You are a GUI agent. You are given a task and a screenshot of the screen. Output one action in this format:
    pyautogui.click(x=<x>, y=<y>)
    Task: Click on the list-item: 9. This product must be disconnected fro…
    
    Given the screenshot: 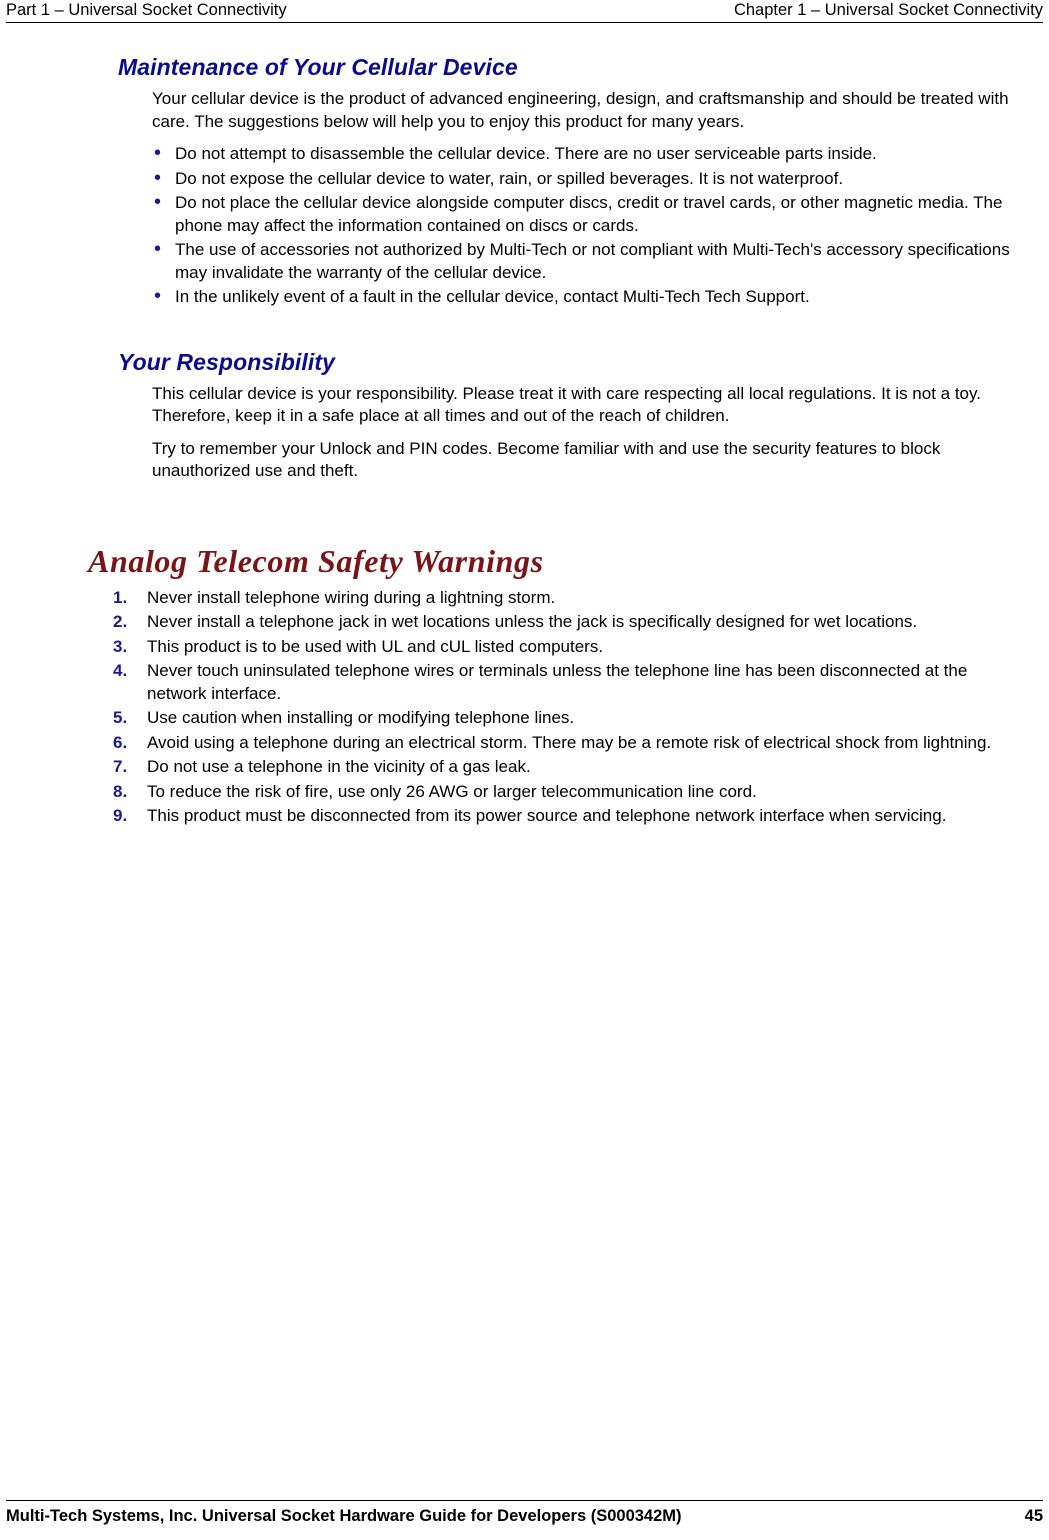 What is the action you would take?
    pyautogui.click(x=520, y=816)
    